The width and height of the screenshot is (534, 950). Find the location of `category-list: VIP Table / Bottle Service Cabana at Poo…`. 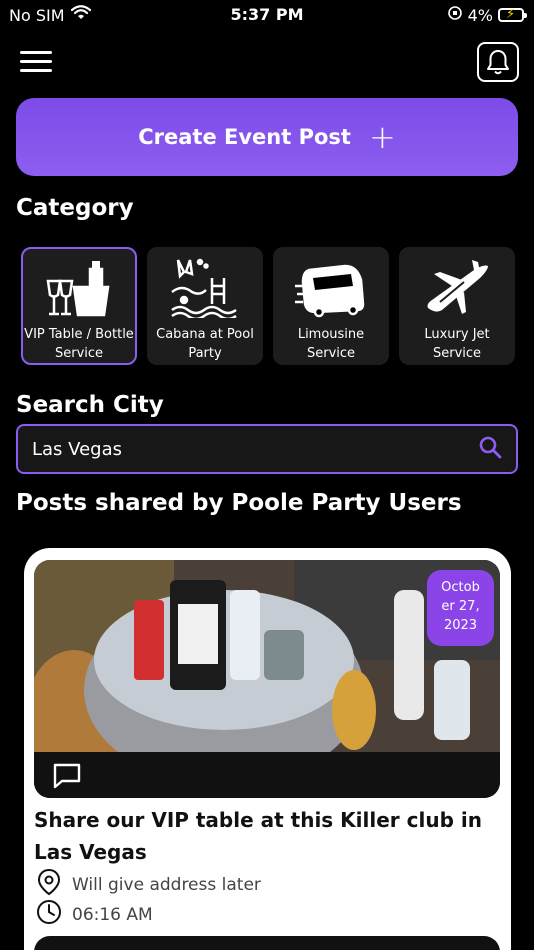

category-list: VIP Table / Bottle Service Cabana at Poo… is located at coordinates (268, 306).